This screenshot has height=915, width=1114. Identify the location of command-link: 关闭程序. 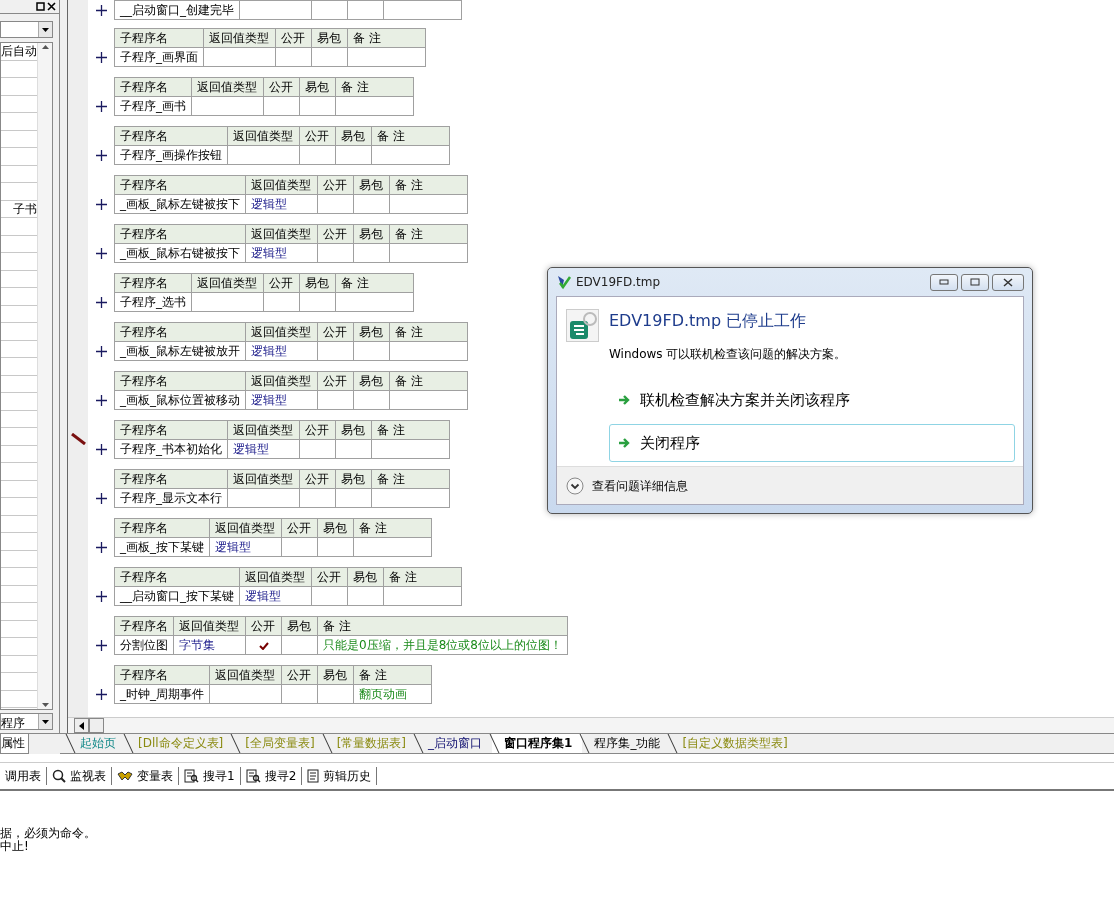
(812, 442).